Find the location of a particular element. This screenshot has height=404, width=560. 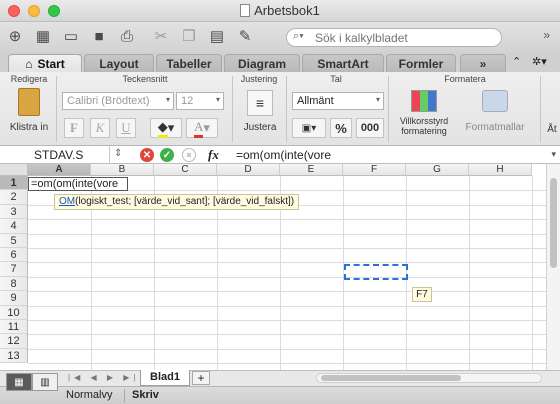

row-header-12: 12 is located at coordinates (14, 341).